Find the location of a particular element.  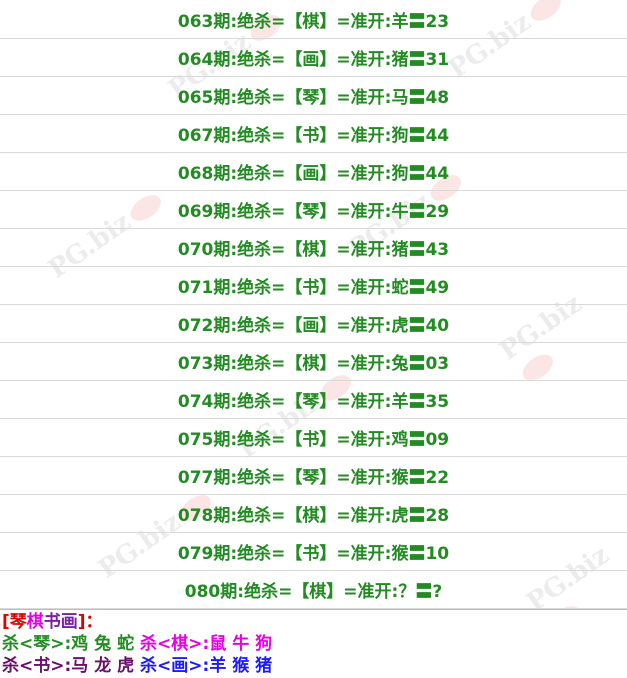

prediction-text: :绝杀=【书】=准开:狗〓44 is located at coordinates (340, 136).